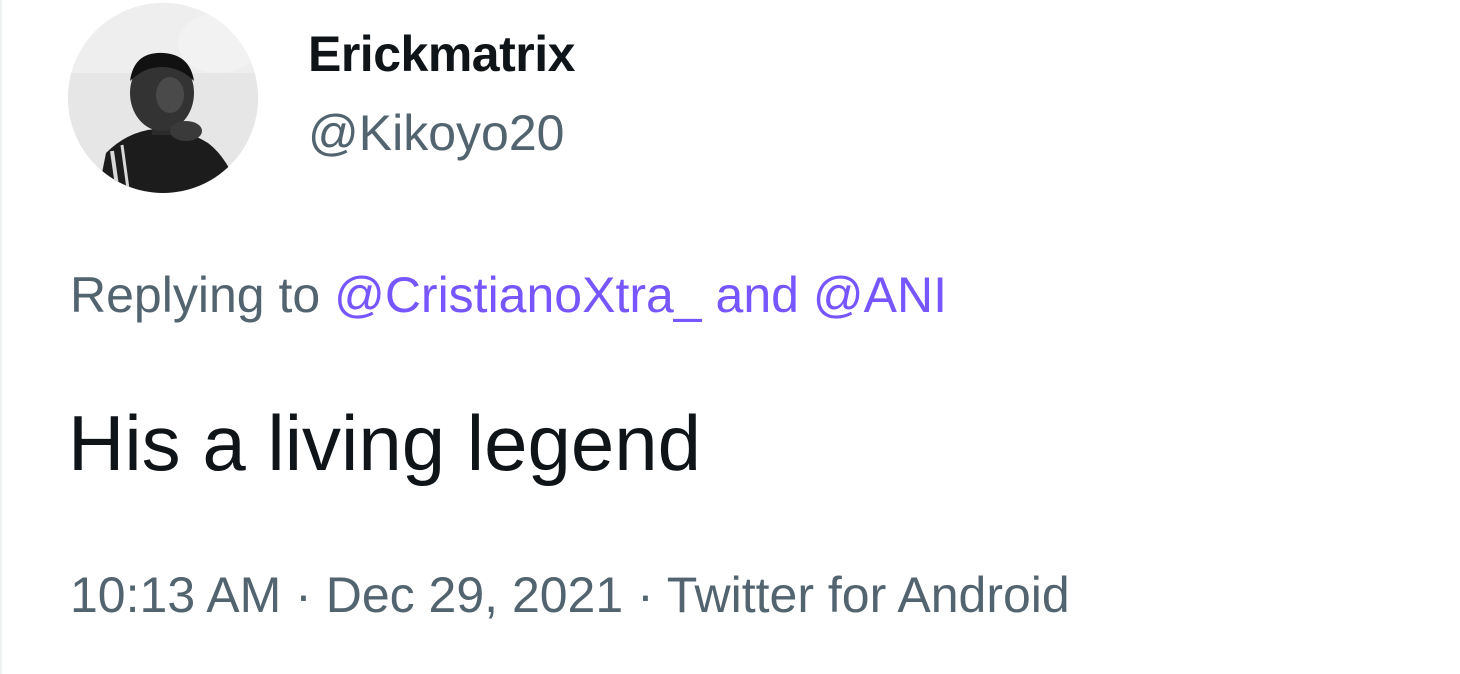 This screenshot has width=1460, height=674. What do you see at coordinates (436, 133) in the screenshot?
I see `author-handle: @Kikoyo20` at bounding box center [436, 133].